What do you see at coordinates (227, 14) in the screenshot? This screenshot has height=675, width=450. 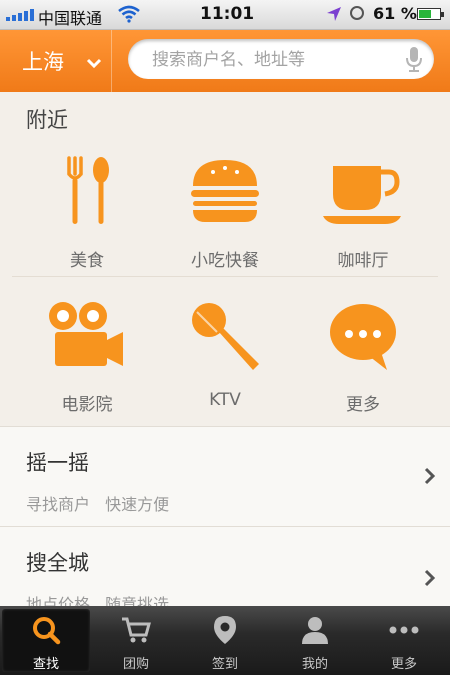 I see `clock-time: 11:01` at bounding box center [227, 14].